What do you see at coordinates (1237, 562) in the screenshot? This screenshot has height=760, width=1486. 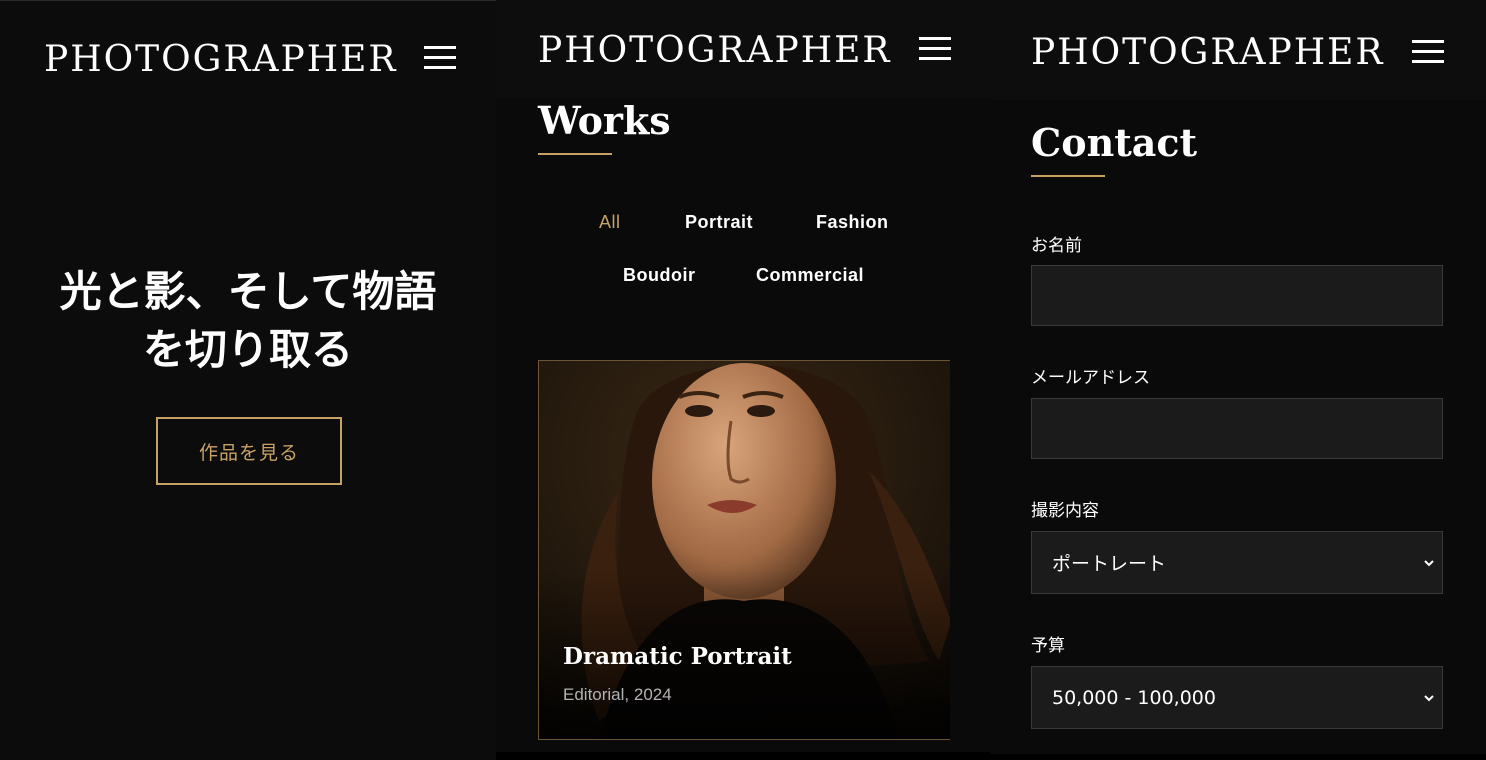 I see `shoot-type-select: ポートレート` at bounding box center [1237, 562].